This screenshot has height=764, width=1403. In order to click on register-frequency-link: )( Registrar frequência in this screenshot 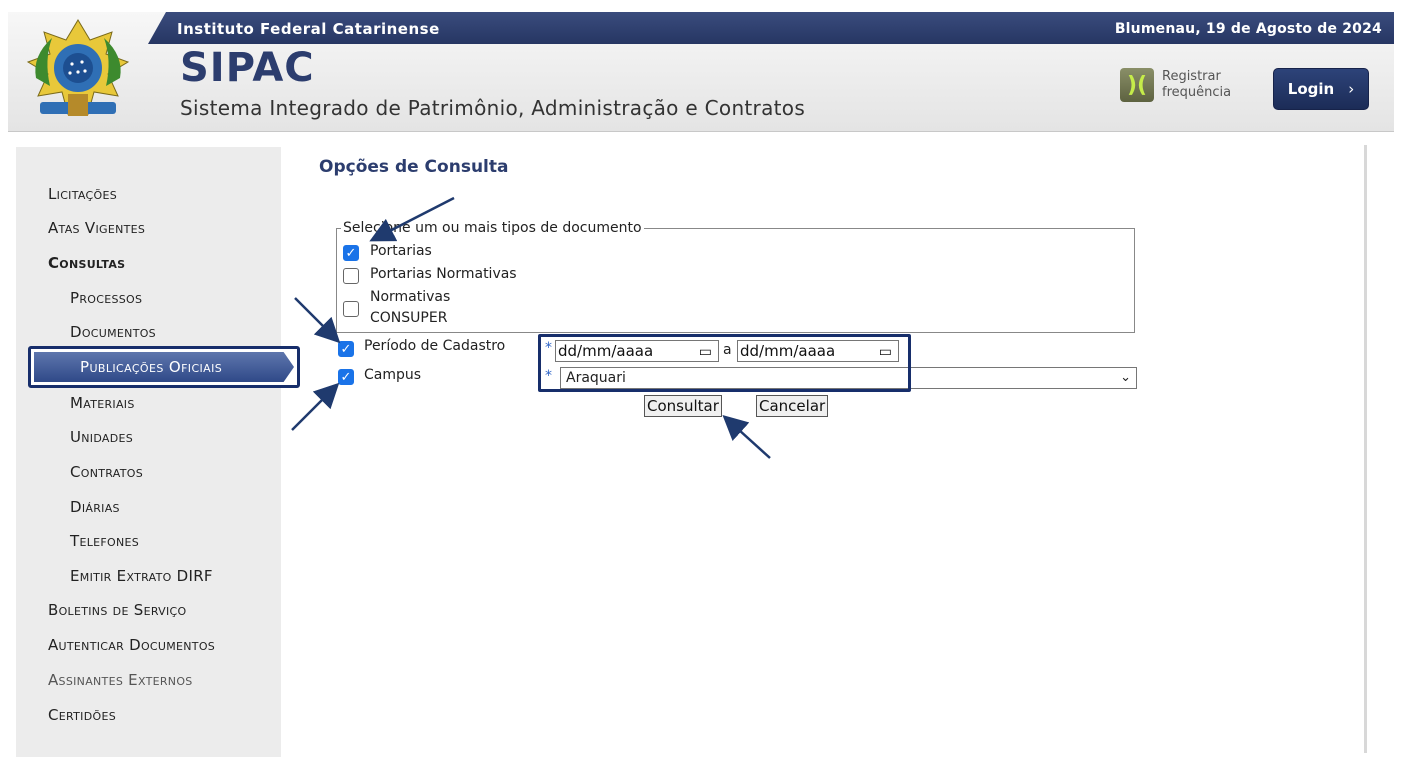, I will do `click(1175, 85)`.